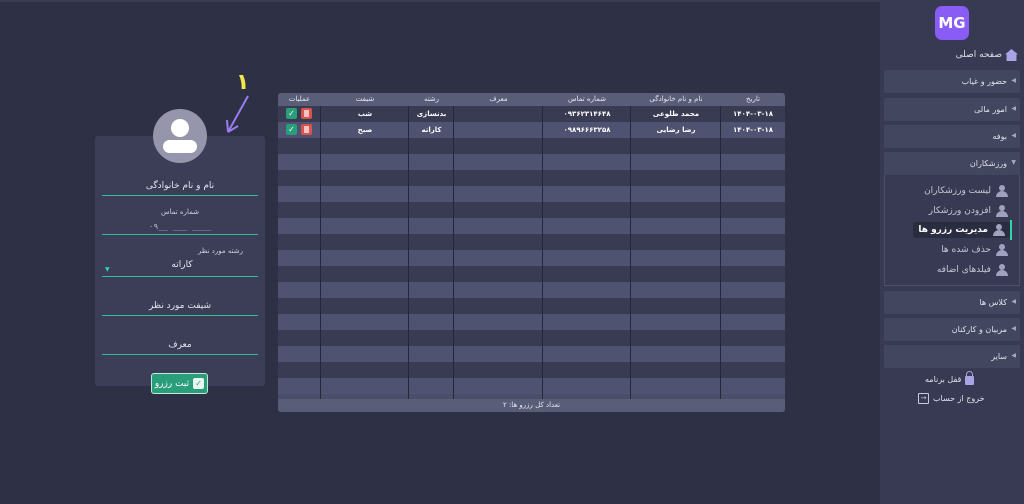 Image resolution: width=1024 pixels, height=504 pixels. What do you see at coordinates (180, 212) in the screenshot?
I see `phone-label: شماره تماس` at bounding box center [180, 212].